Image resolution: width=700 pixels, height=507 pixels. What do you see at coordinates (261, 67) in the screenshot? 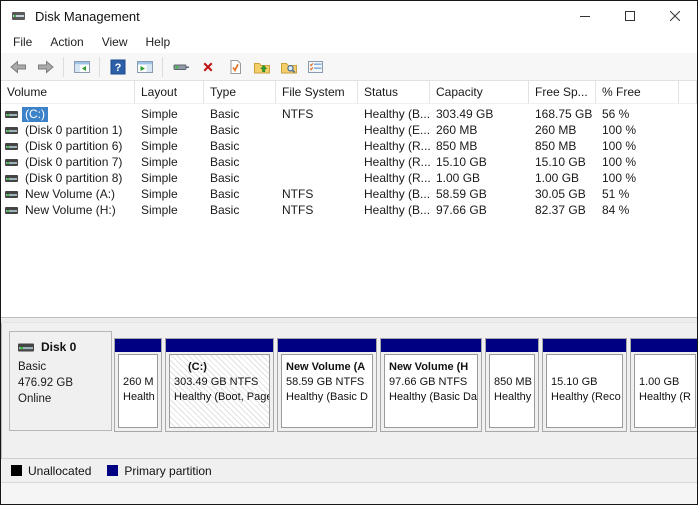
I see `open-button` at bounding box center [261, 67].